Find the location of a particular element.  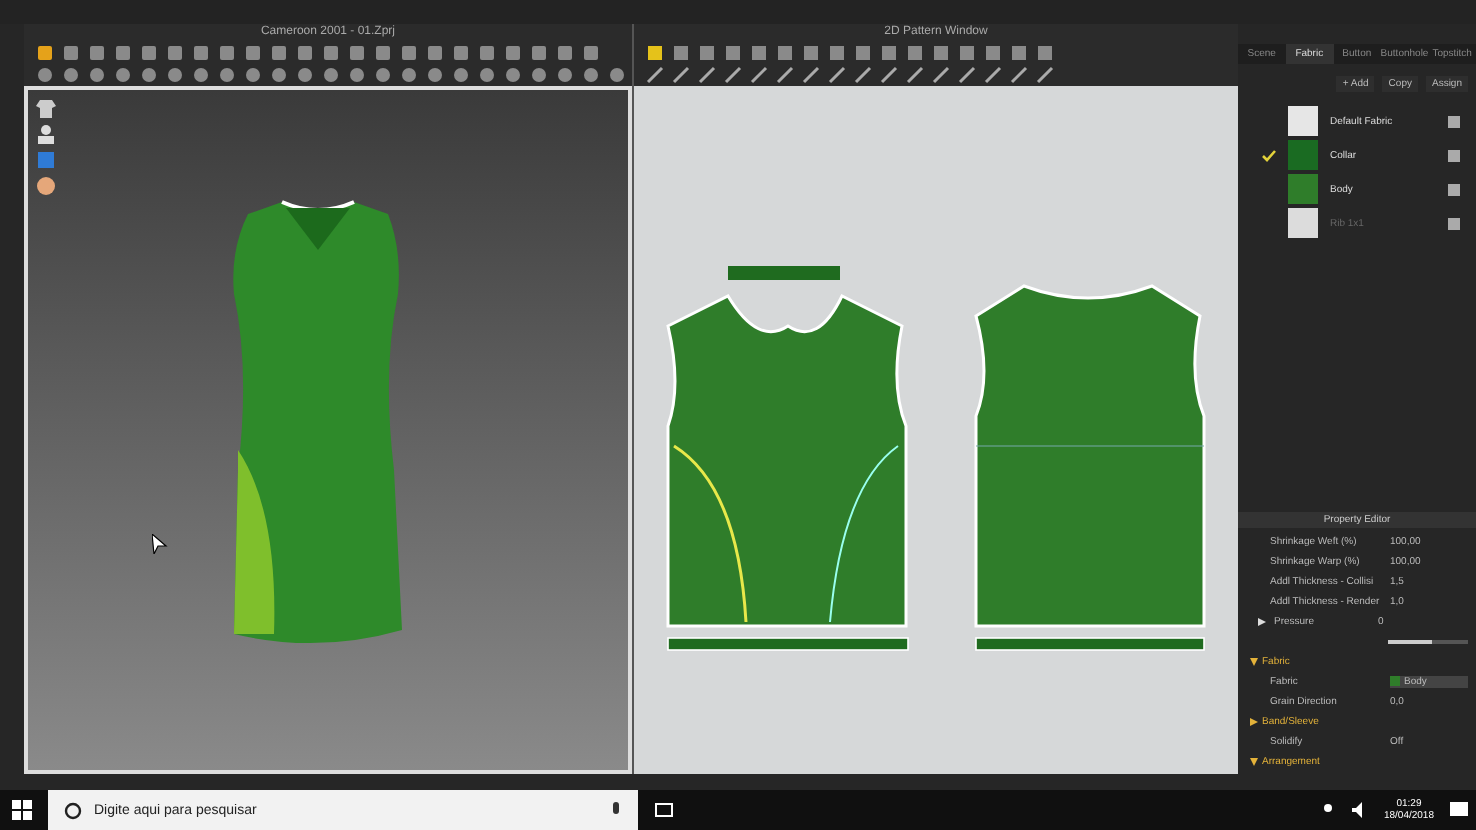

notification-icon is located at coordinates (1459, 810).